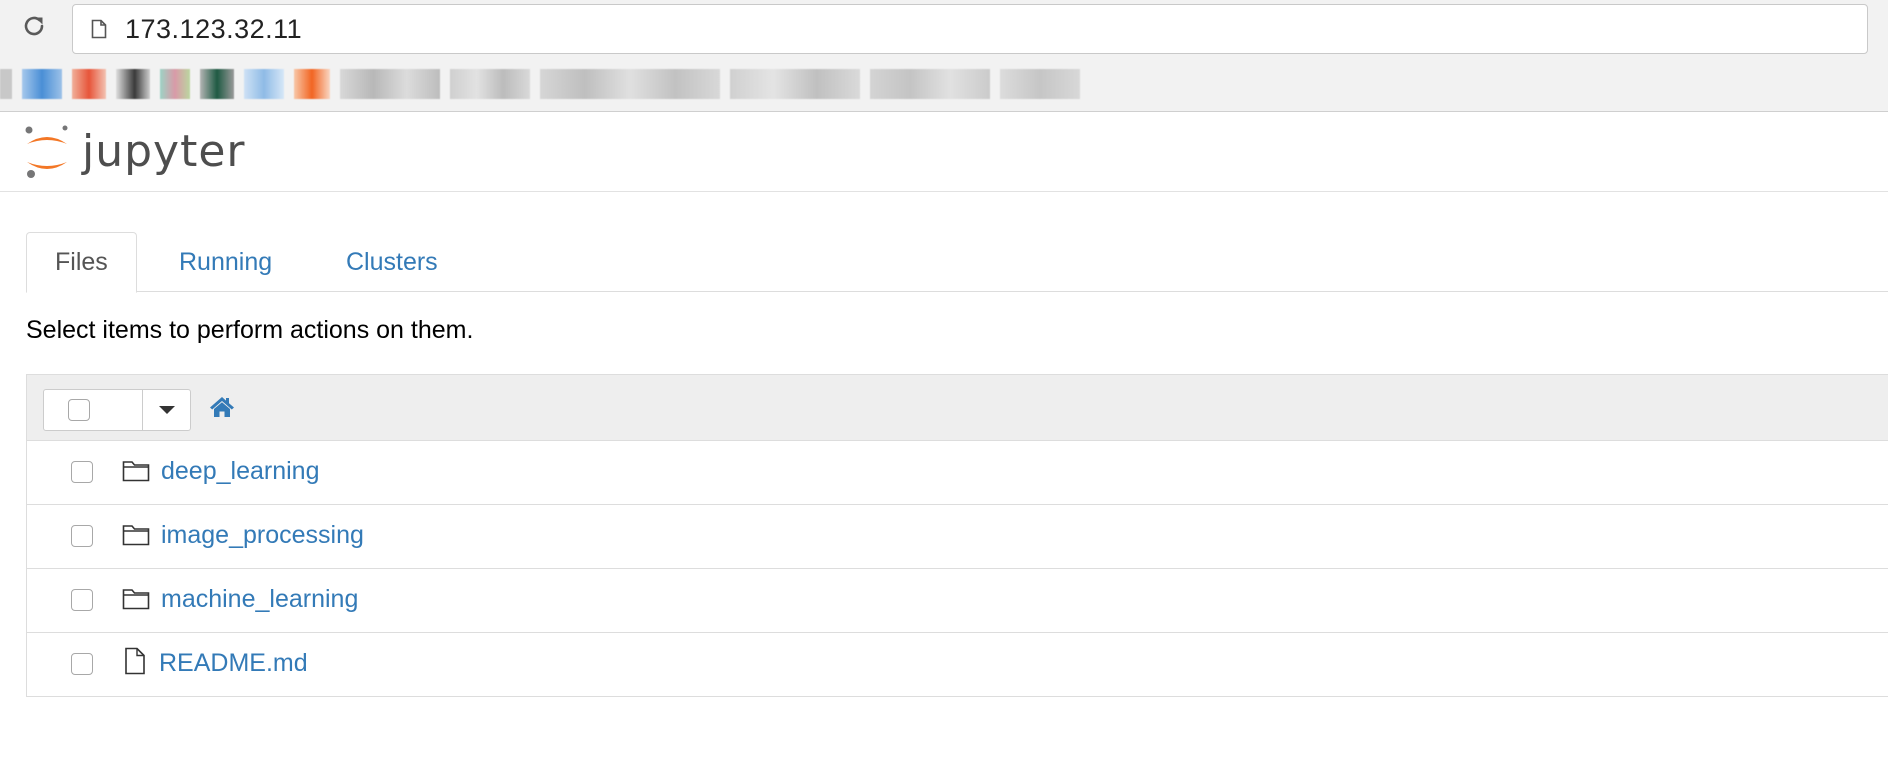 Image resolution: width=1888 pixels, height=782 pixels. What do you see at coordinates (262, 535) in the screenshot?
I see `item-name-link: image_processing` at bounding box center [262, 535].